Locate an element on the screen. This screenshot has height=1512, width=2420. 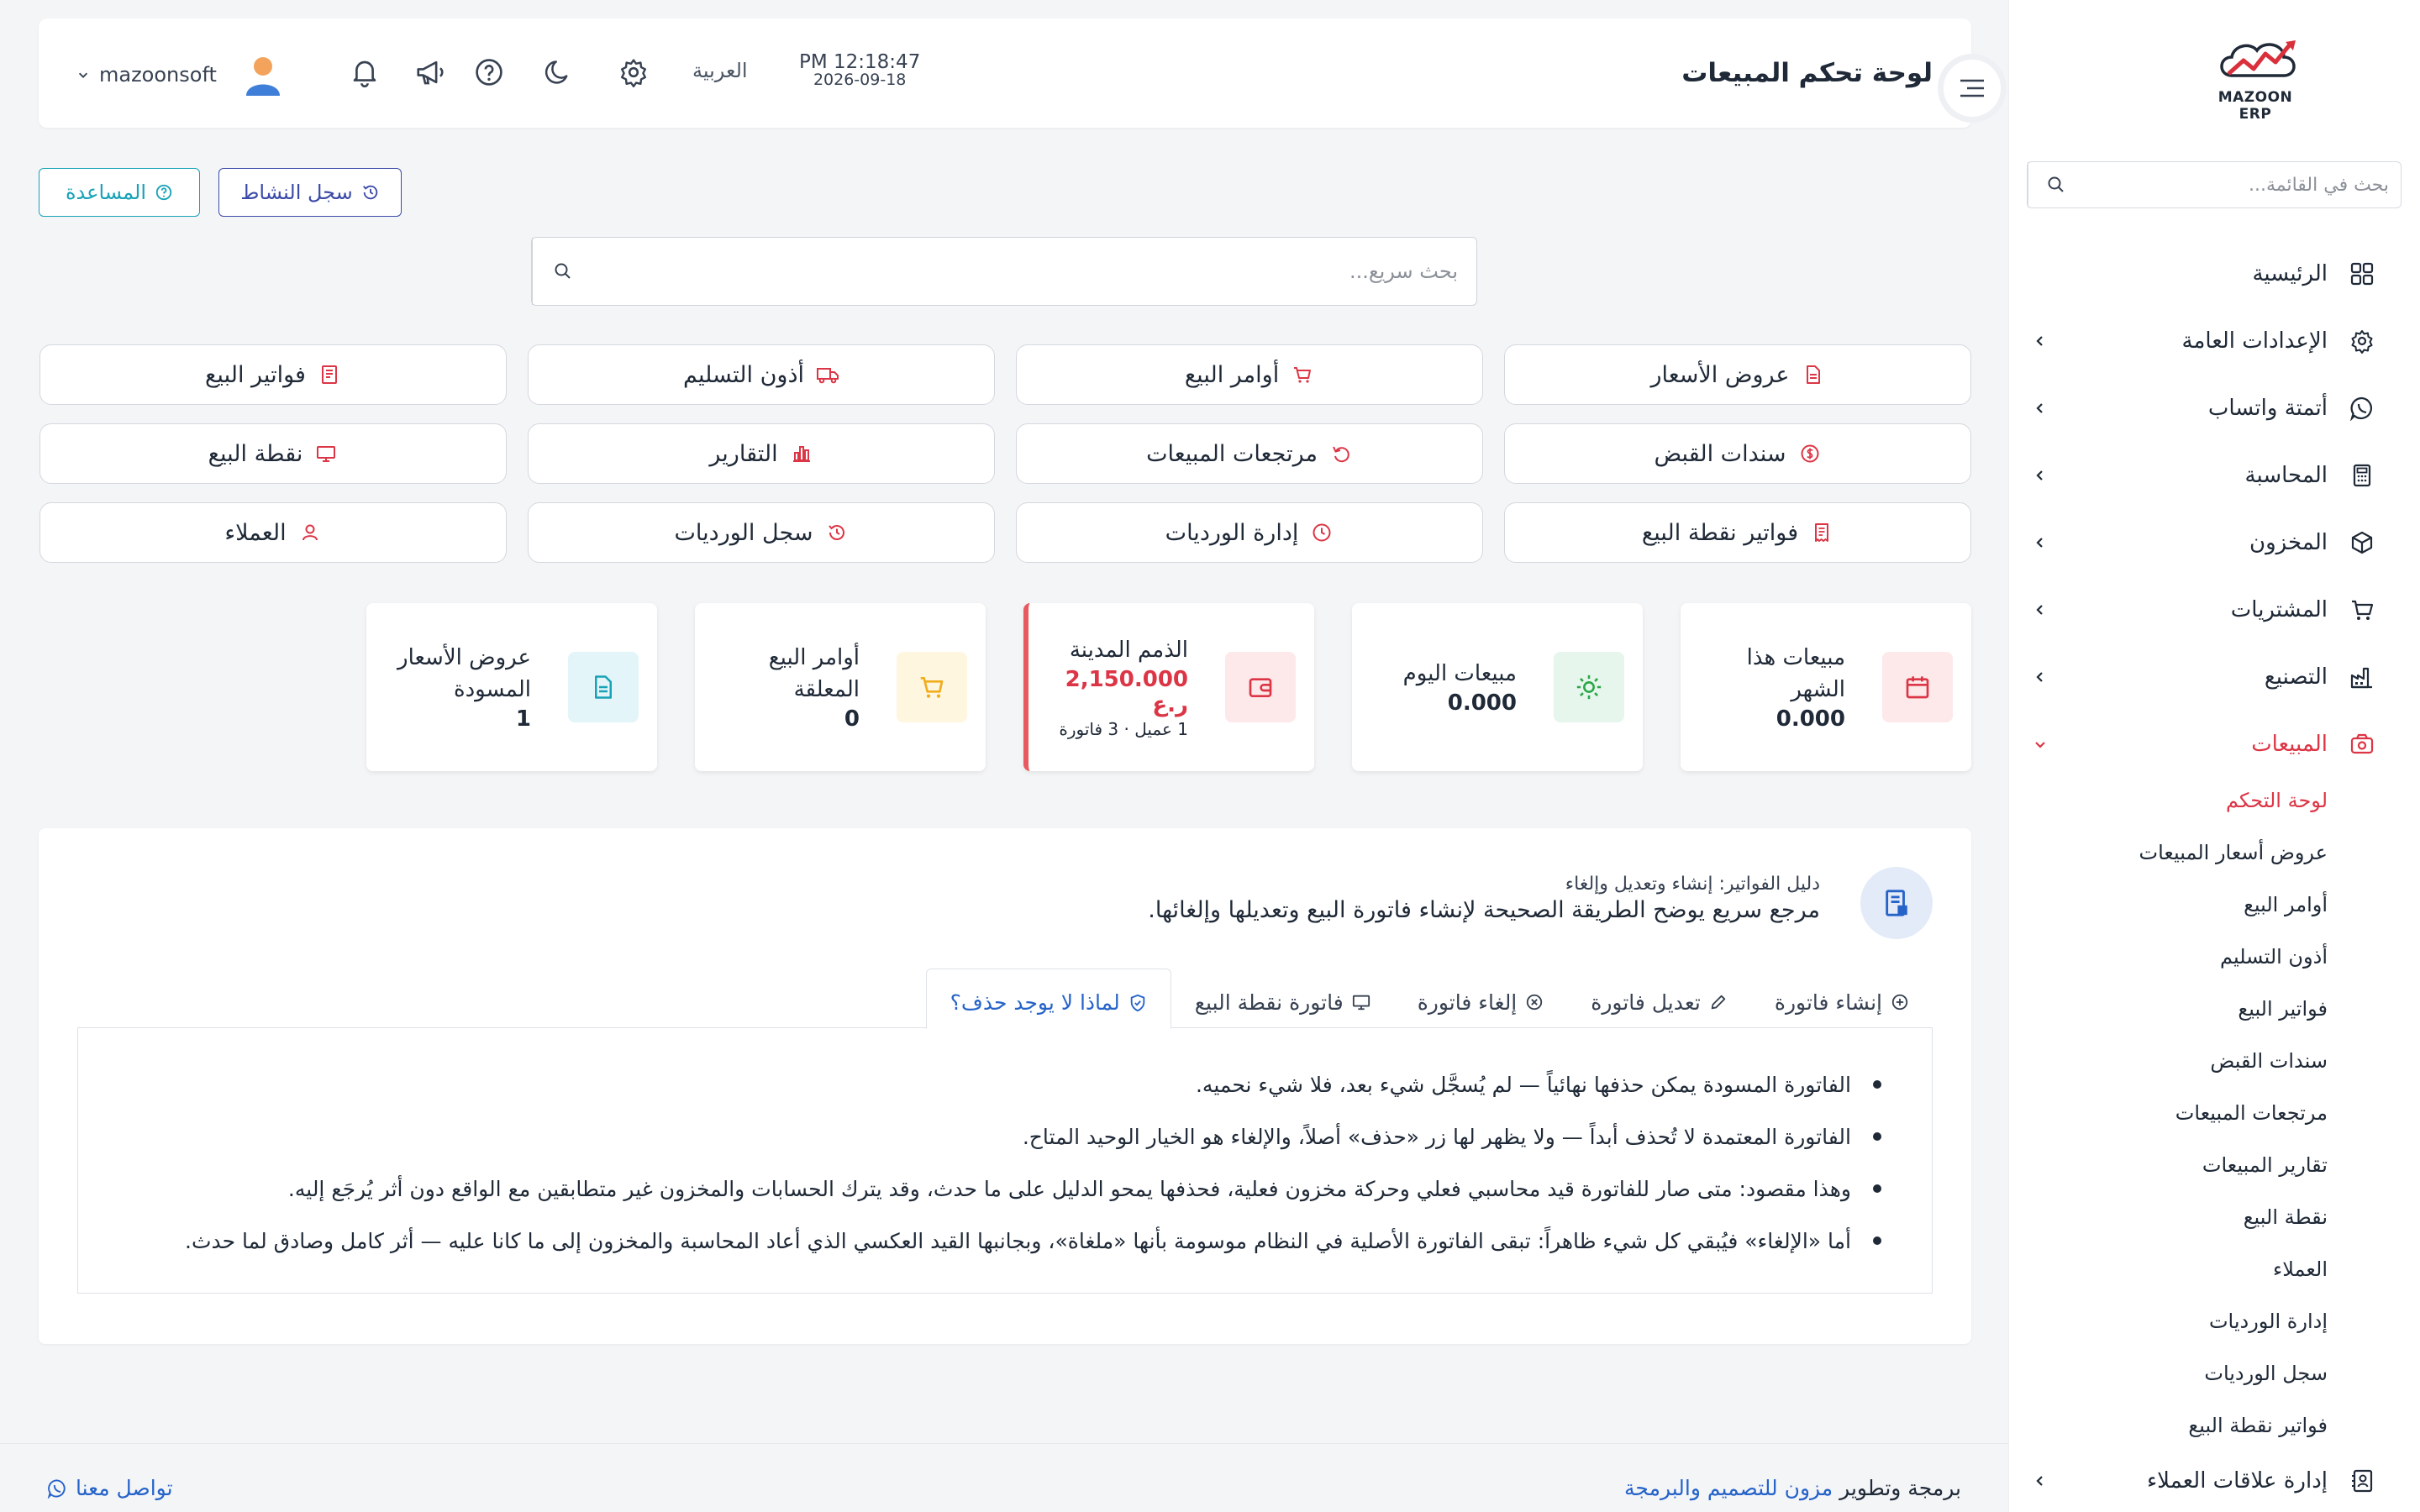
moon-icon is located at coordinates (557, 72).